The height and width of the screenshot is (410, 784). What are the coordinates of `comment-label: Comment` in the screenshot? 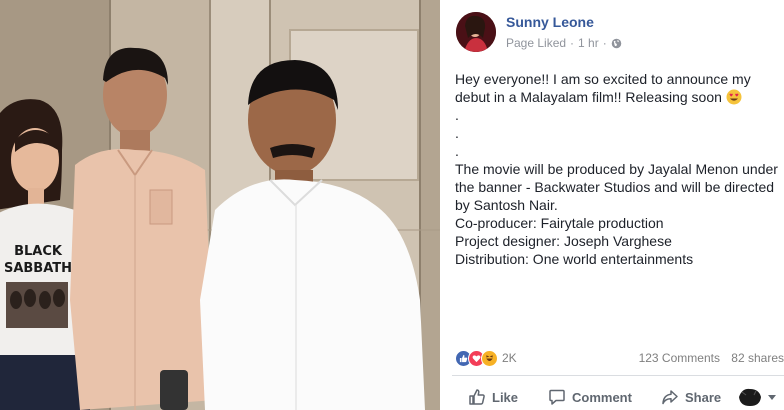 It's located at (602, 397).